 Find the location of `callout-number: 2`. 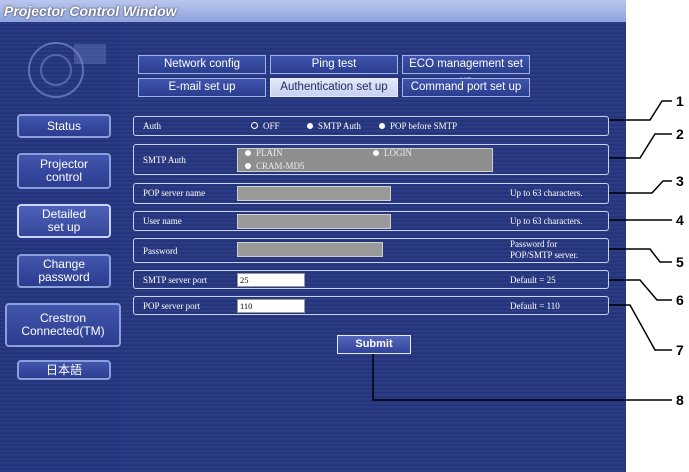

callout-number: 2 is located at coordinates (680, 134).